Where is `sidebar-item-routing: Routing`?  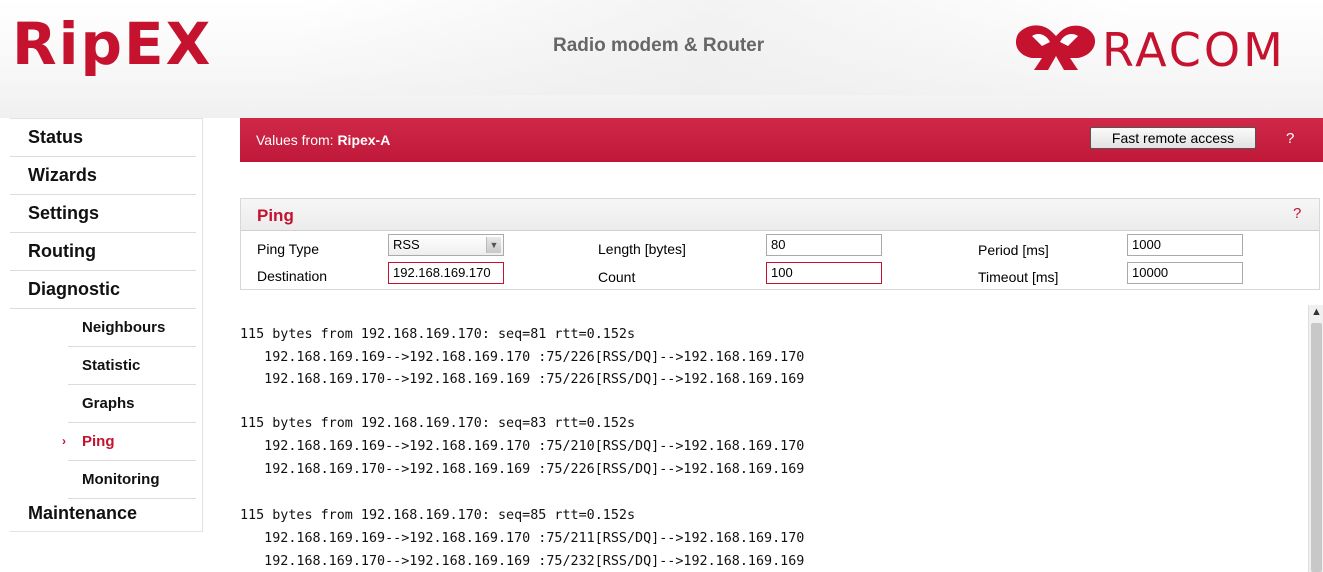 sidebar-item-routing: Routing is located at coordinates (103, 252).